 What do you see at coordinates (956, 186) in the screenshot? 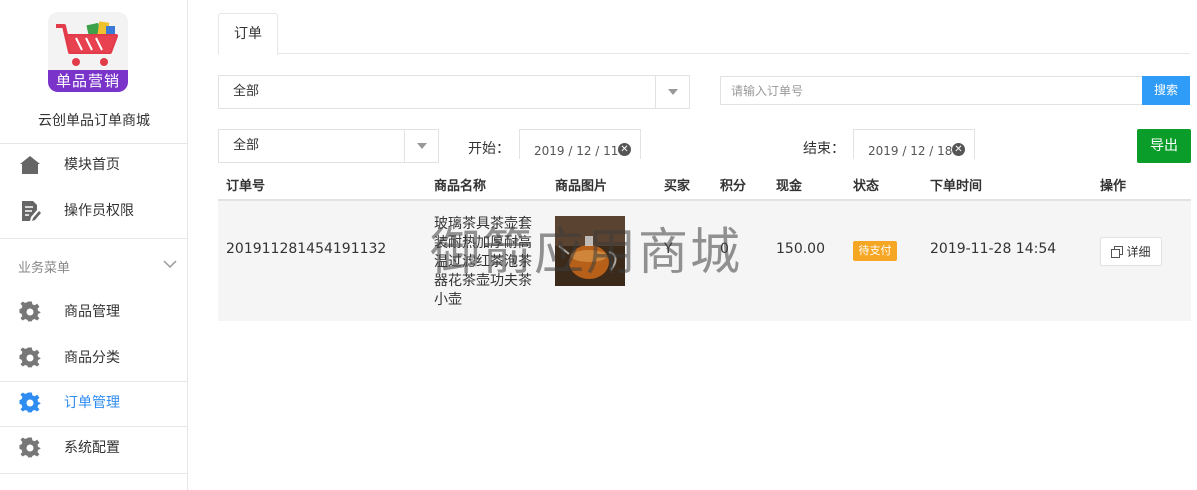
I see `column-header-order-time: 下单时间` at bounding box center [956, 186].